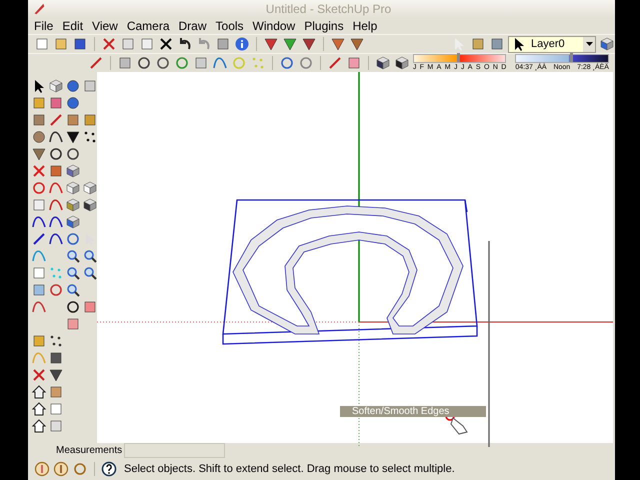 The width and height of the screenshot is (640, 480). I want to click on menu-item: Window, so click(274, 26).